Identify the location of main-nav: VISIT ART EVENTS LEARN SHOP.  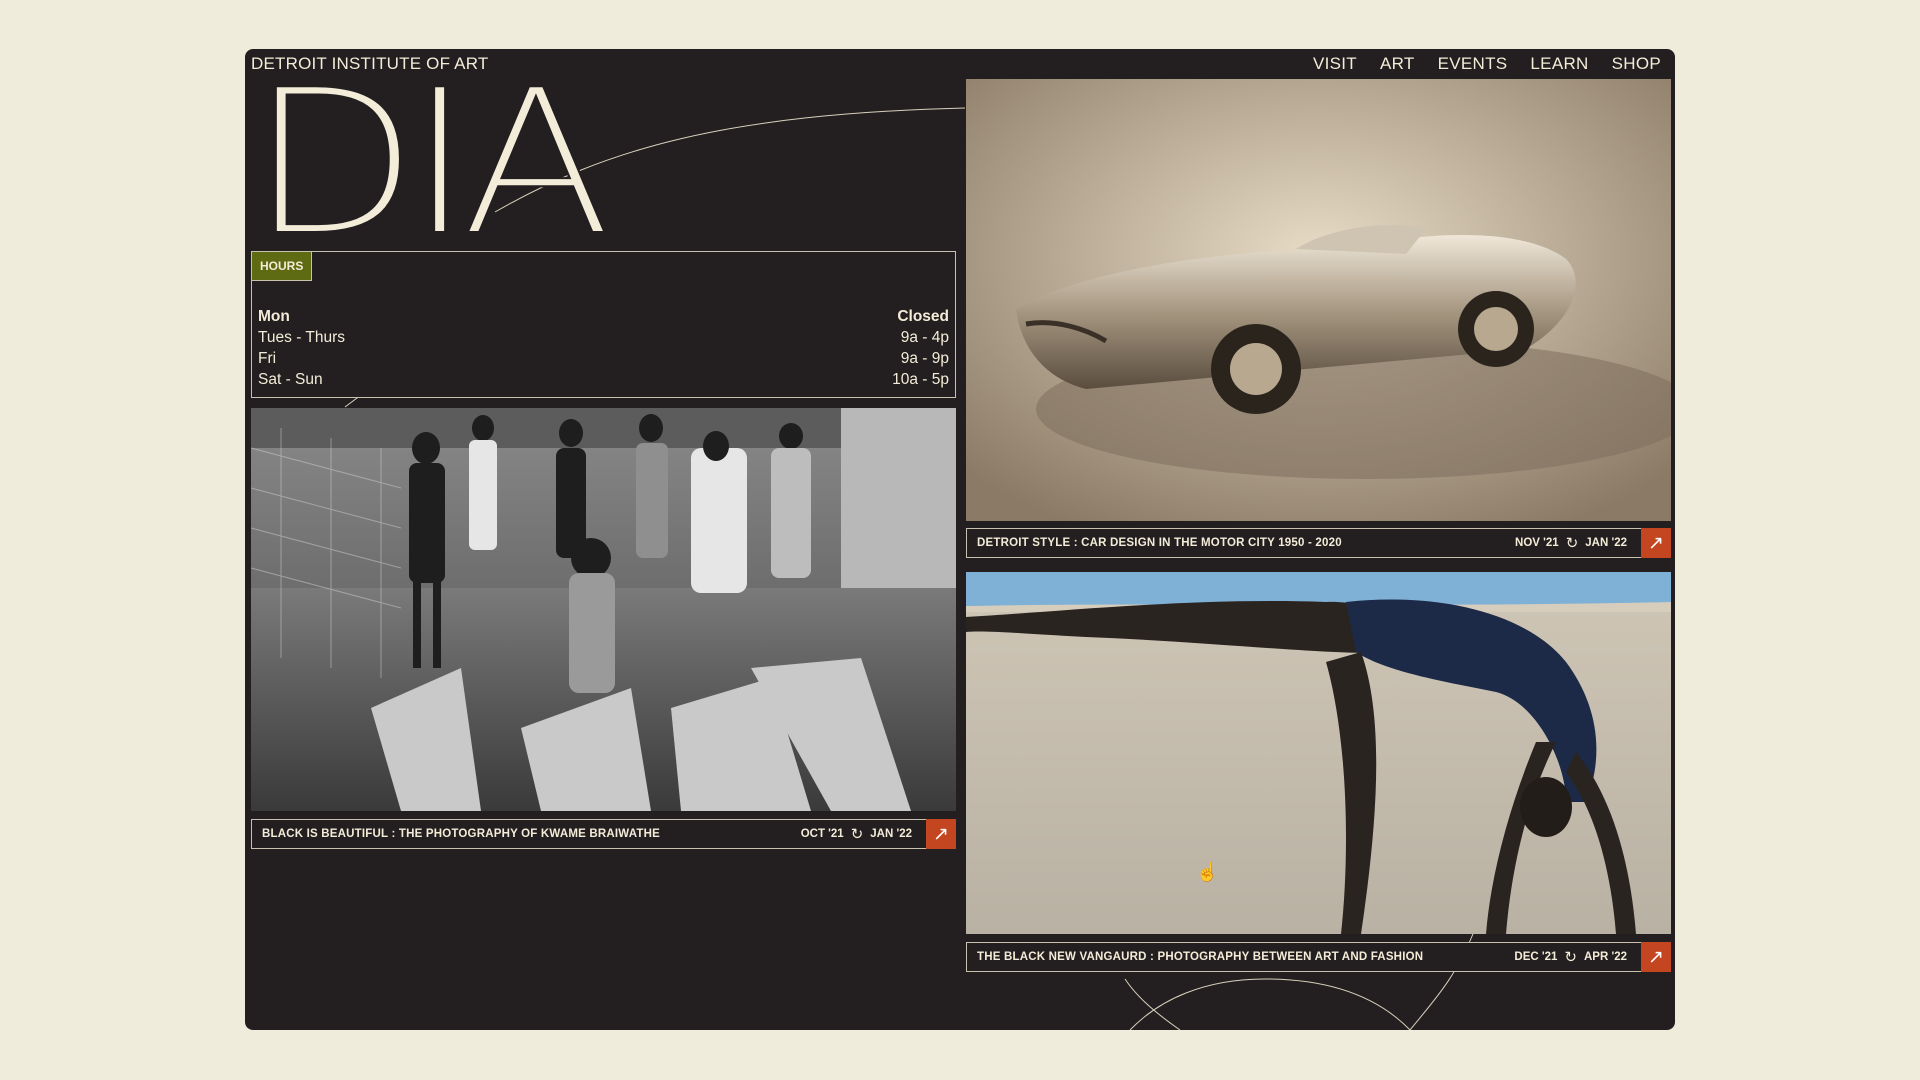
(1487, 64).